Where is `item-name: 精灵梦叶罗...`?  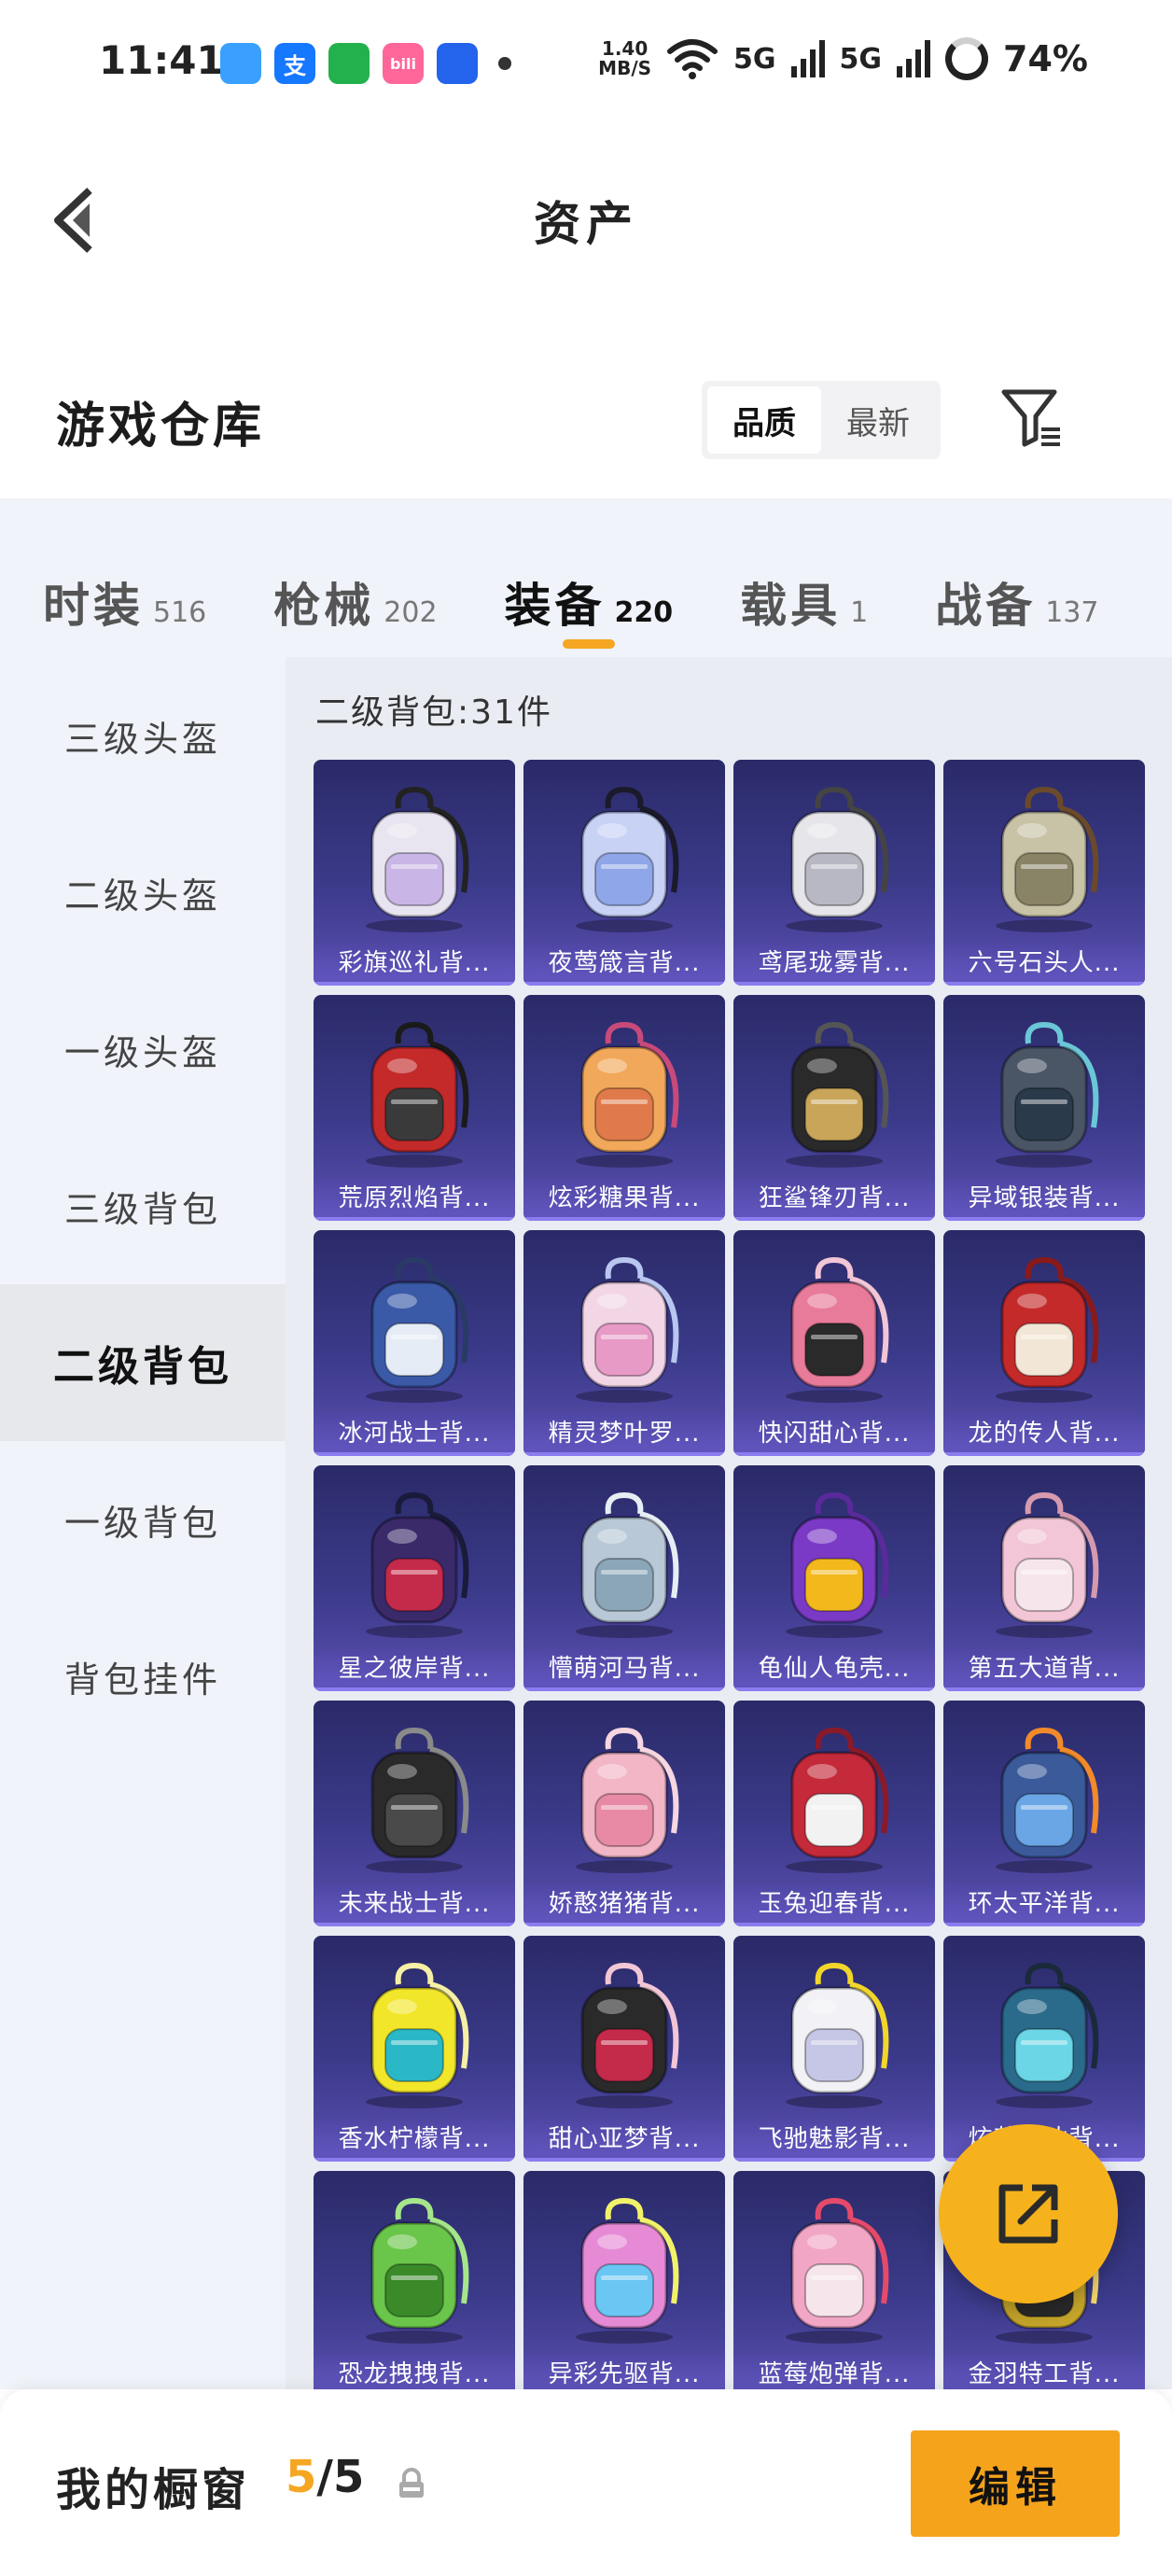
item-name: 精灵梦叶罗... is located at coordinates (624, 1434).